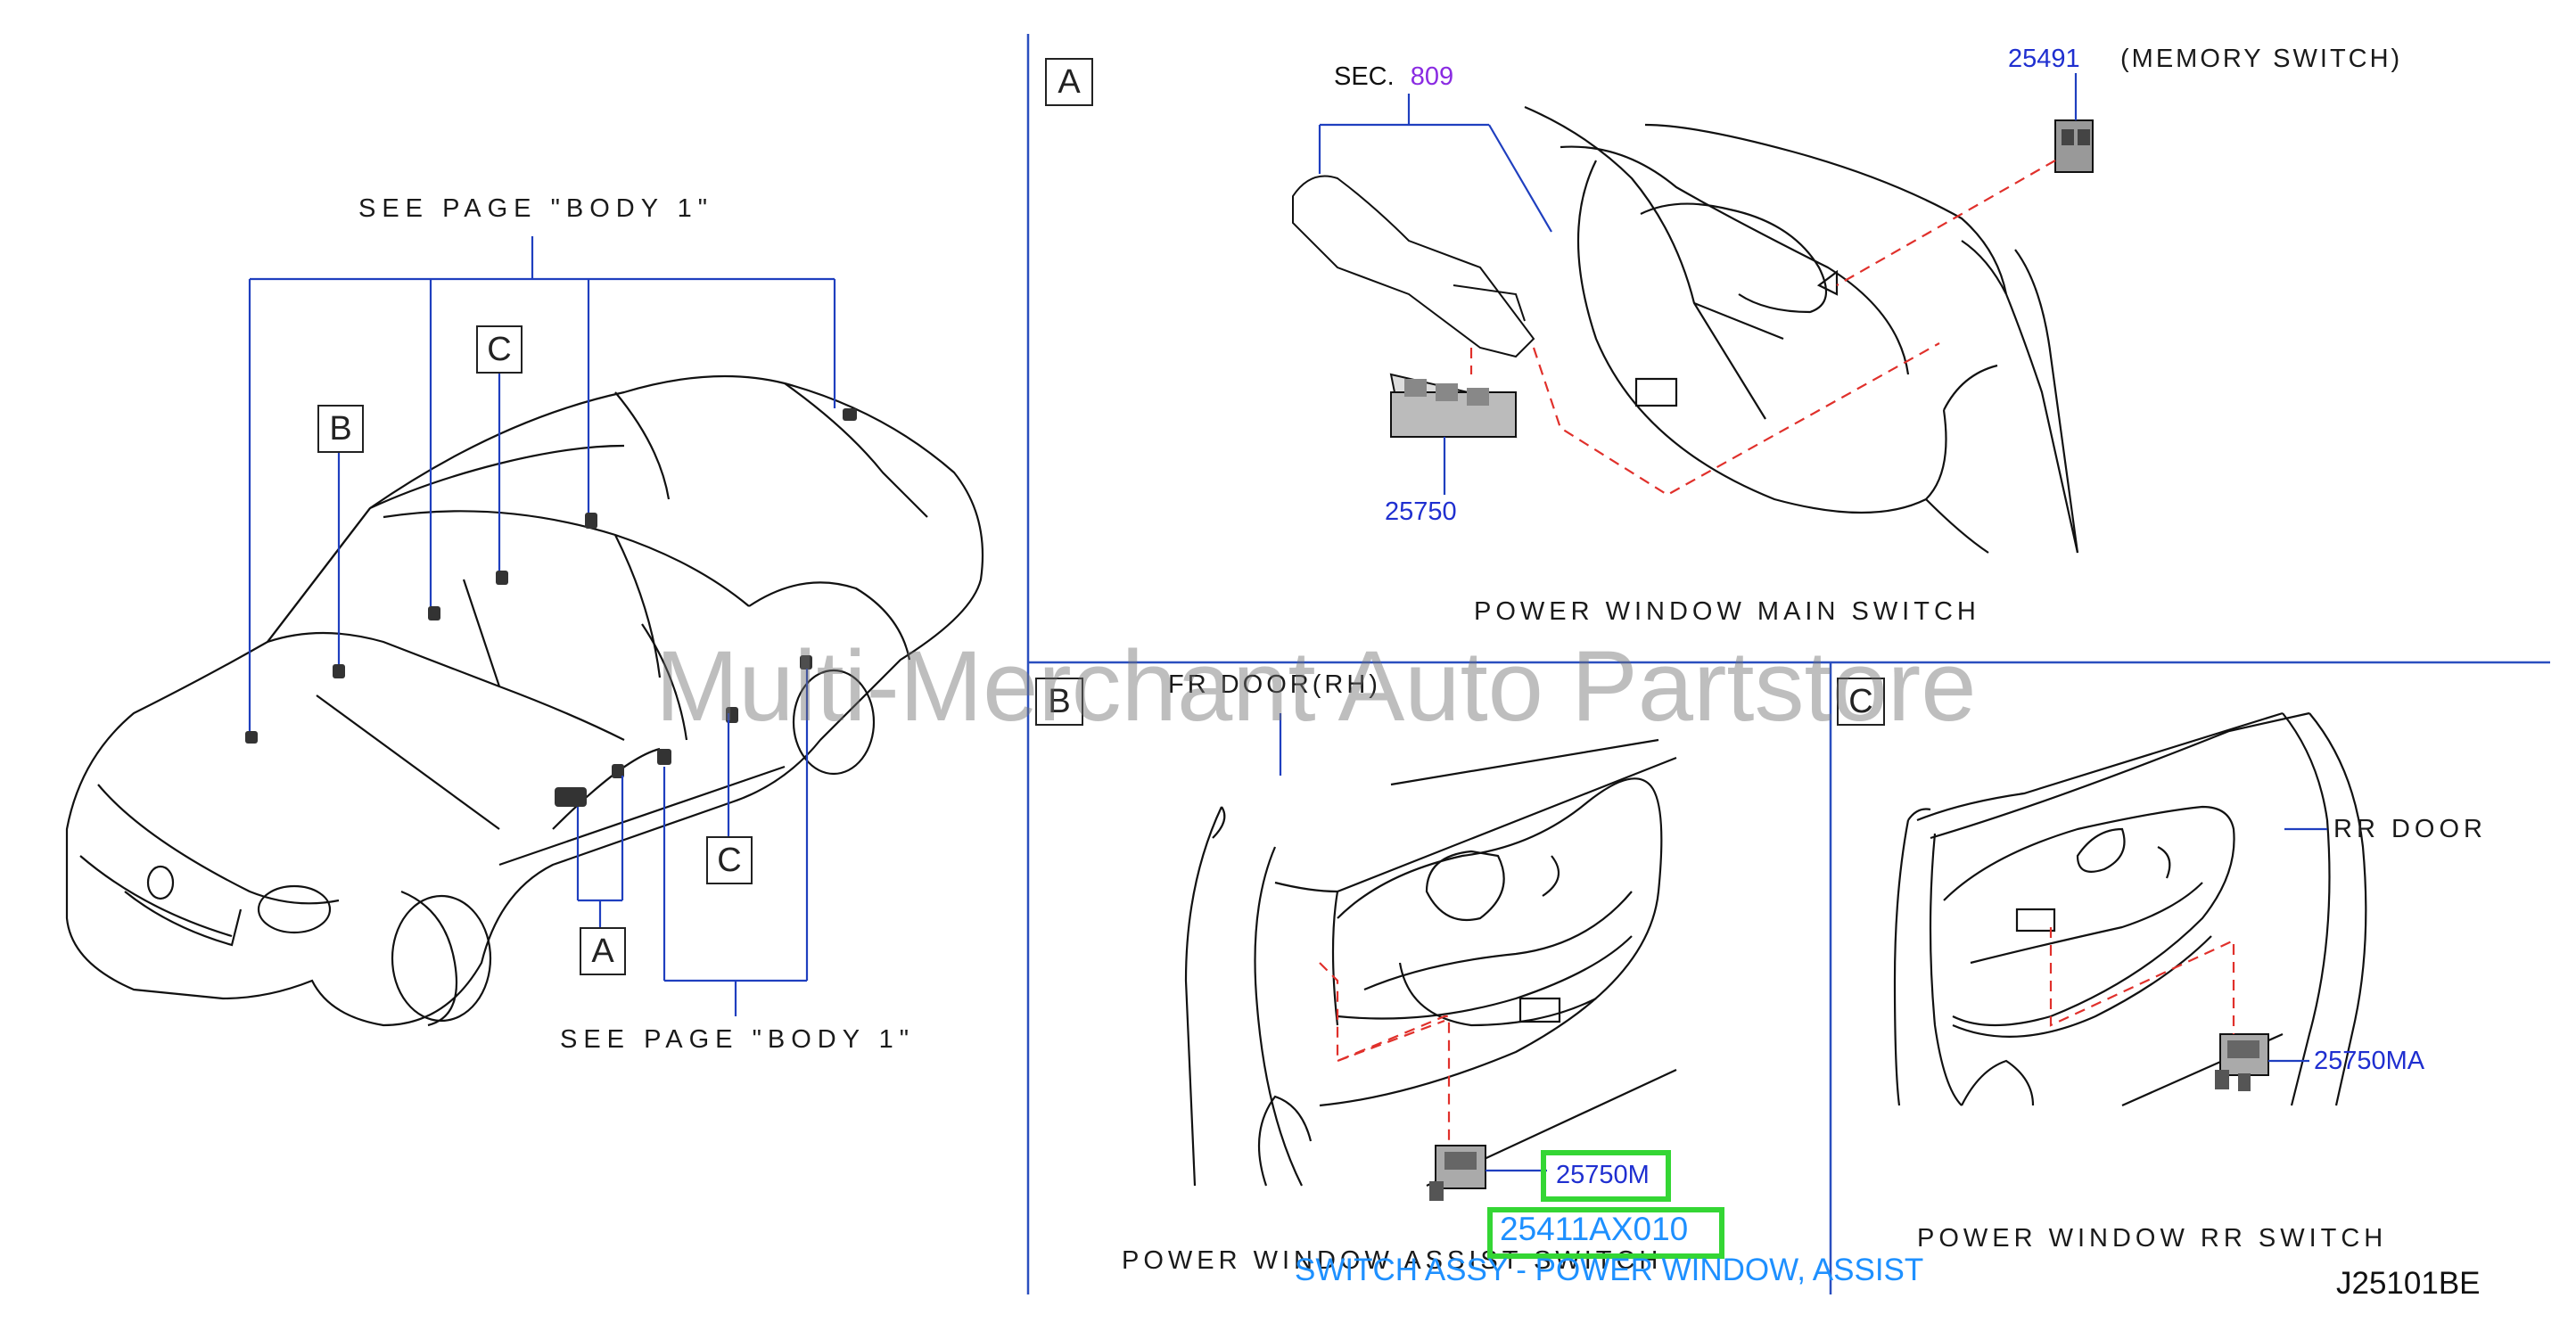 This screenshot has height=1323, width=2576. What do you see at coordinates (1413, 942) in the screenshot?
I see `panel-b-leaders` at bounding box center [1413, 942].